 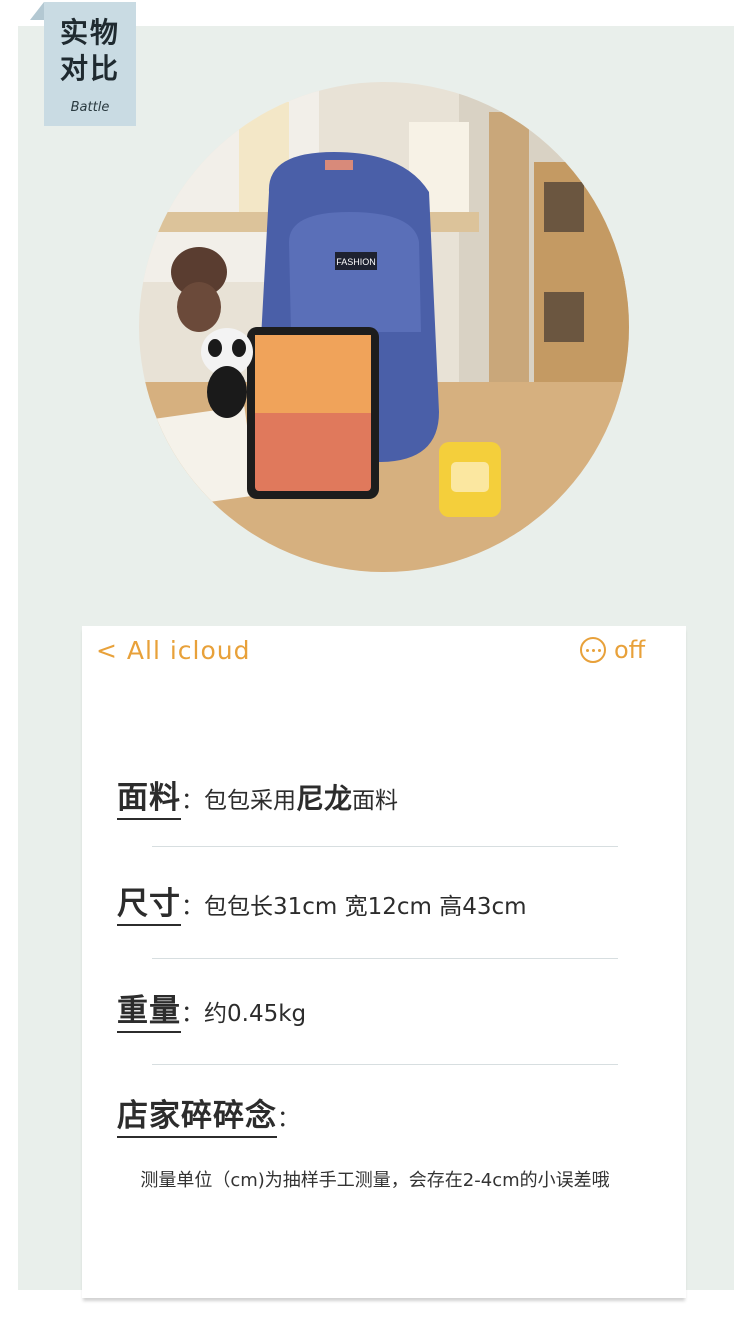 I want to click on comparison-tag: 实物 对比 Battle, so click(x=90, y=64).